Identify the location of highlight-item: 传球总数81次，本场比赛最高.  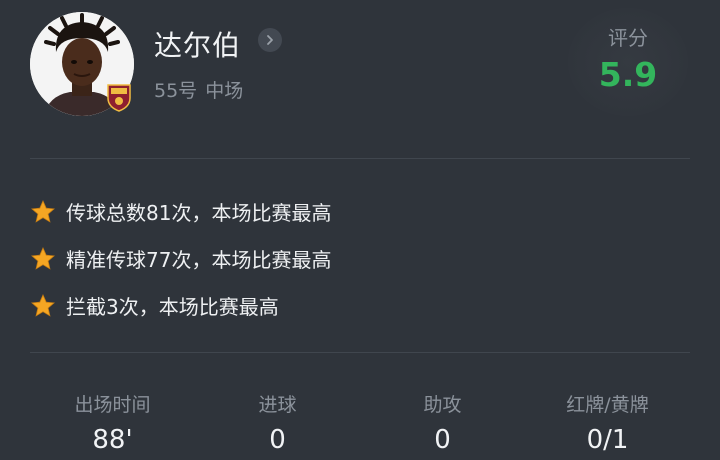
(180, 211).